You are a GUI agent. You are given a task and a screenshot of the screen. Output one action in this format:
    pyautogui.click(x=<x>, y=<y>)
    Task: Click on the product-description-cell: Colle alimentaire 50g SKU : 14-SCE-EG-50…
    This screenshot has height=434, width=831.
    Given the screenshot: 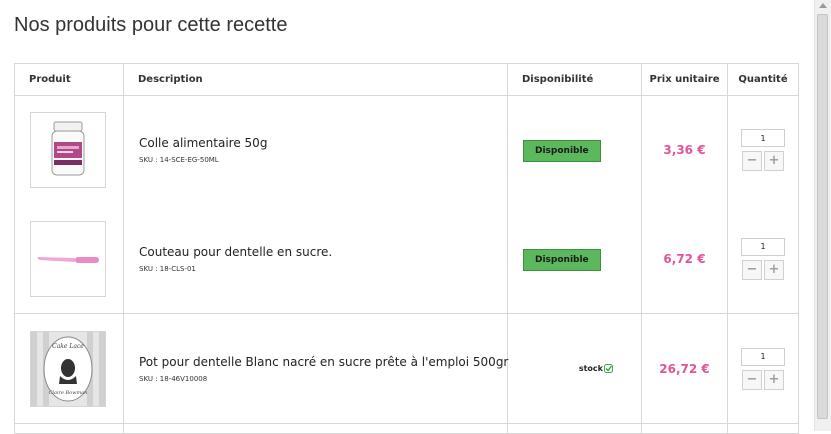 What is the action you would take?
    pyautogui.click(x=315, y=150)
    